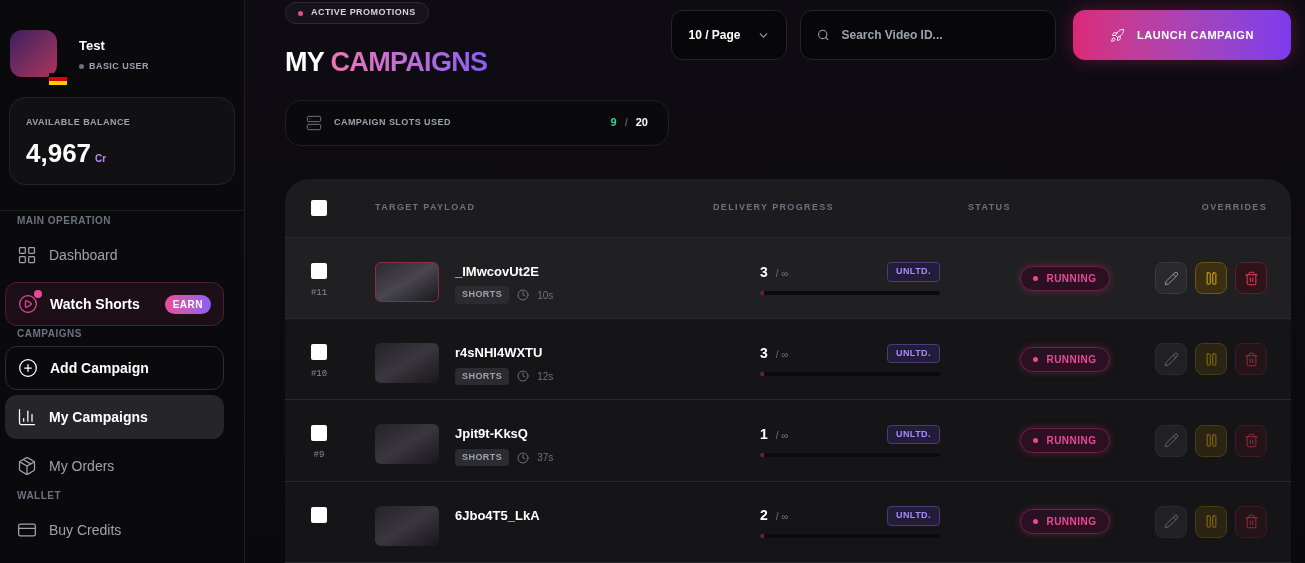  Describe the element at coordinates (492, 434) in the screenshot. I see `video-id: Jpit9t-KksQ` at that location.